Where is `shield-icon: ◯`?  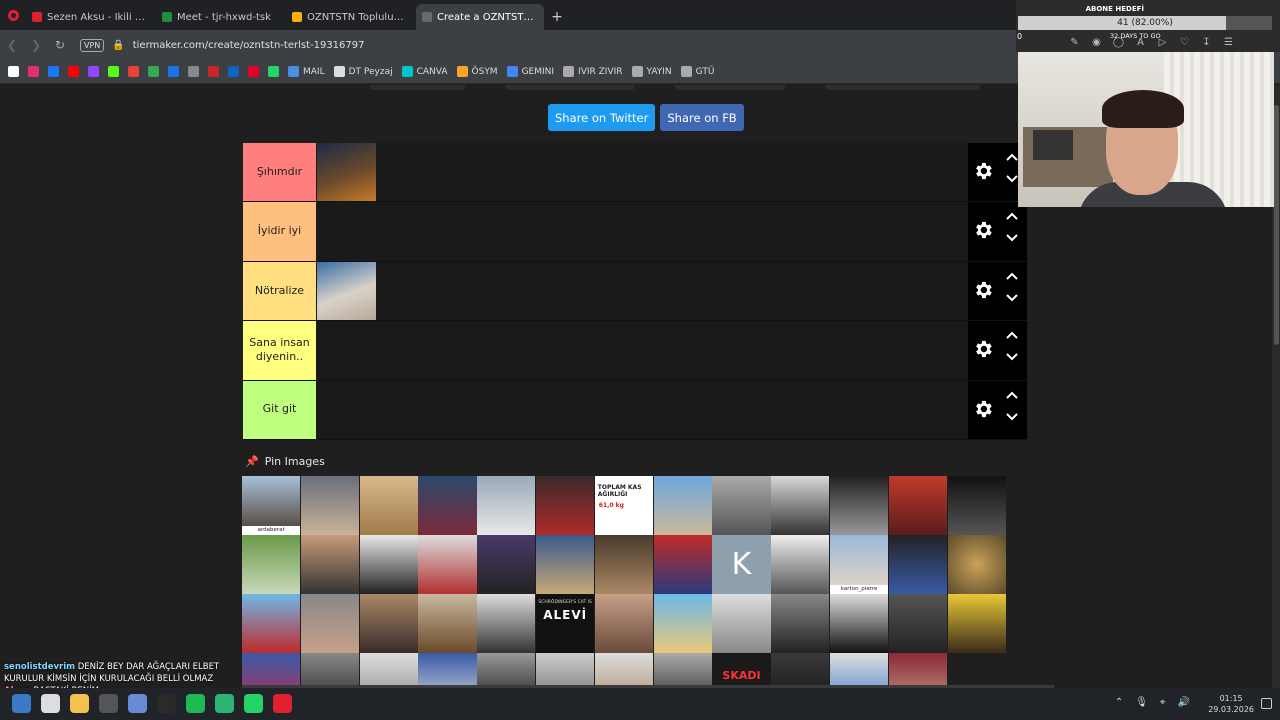
shield-icon: ◯ is located at coordinates (1118, 42).